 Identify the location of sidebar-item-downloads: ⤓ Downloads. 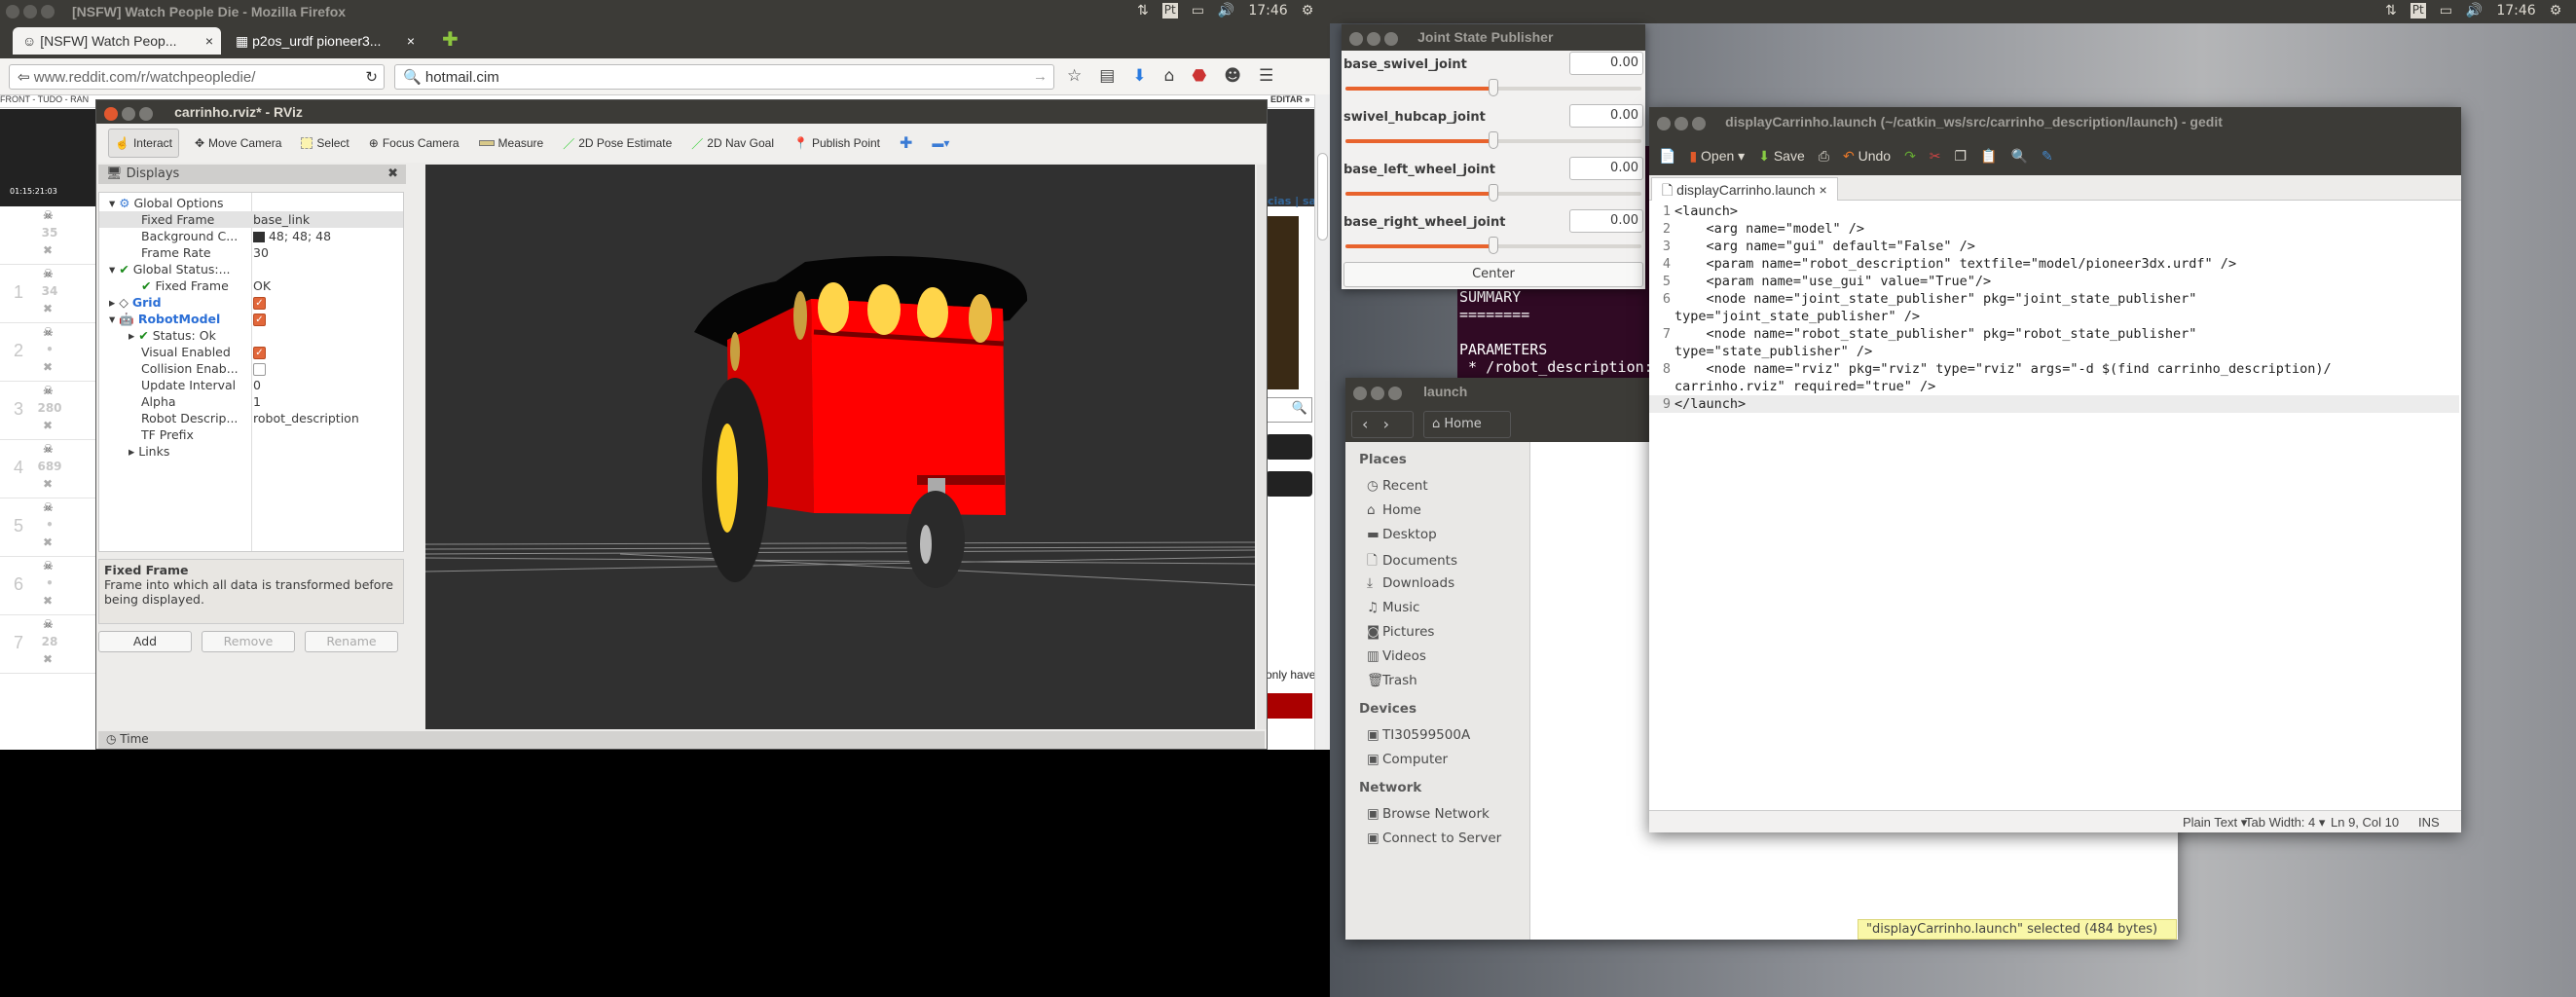
(1410, 583).